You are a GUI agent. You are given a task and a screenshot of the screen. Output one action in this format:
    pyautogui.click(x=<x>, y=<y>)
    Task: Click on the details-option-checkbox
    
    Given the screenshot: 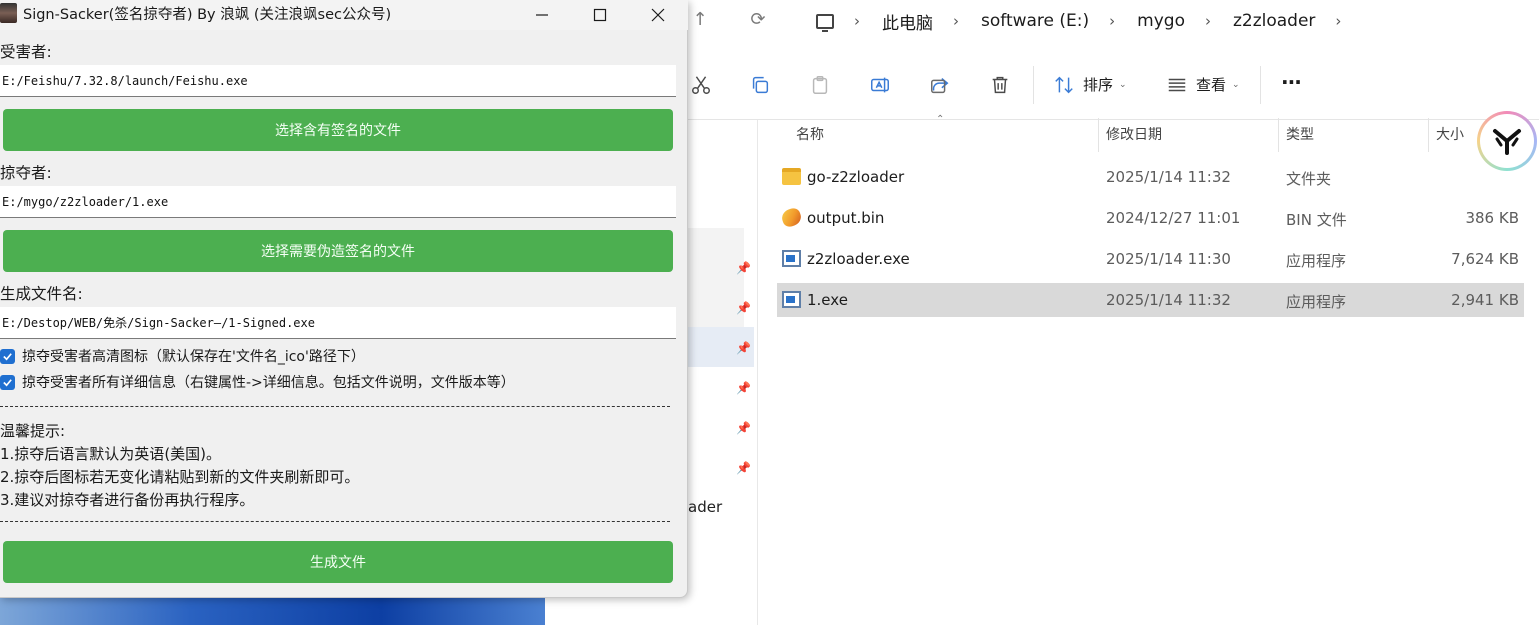 What is the action you would take?
    pyautogui.click(x=7, y=382)
    